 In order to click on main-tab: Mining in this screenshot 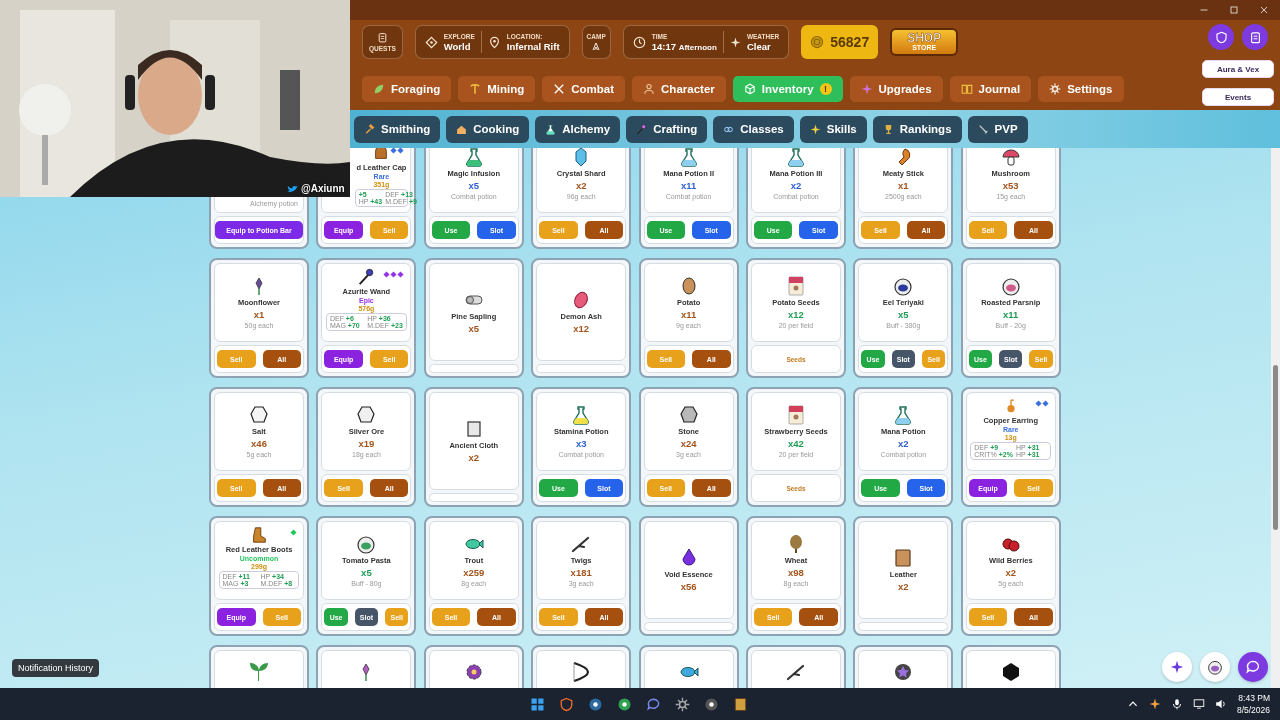, I will do `click(497, 89)`.